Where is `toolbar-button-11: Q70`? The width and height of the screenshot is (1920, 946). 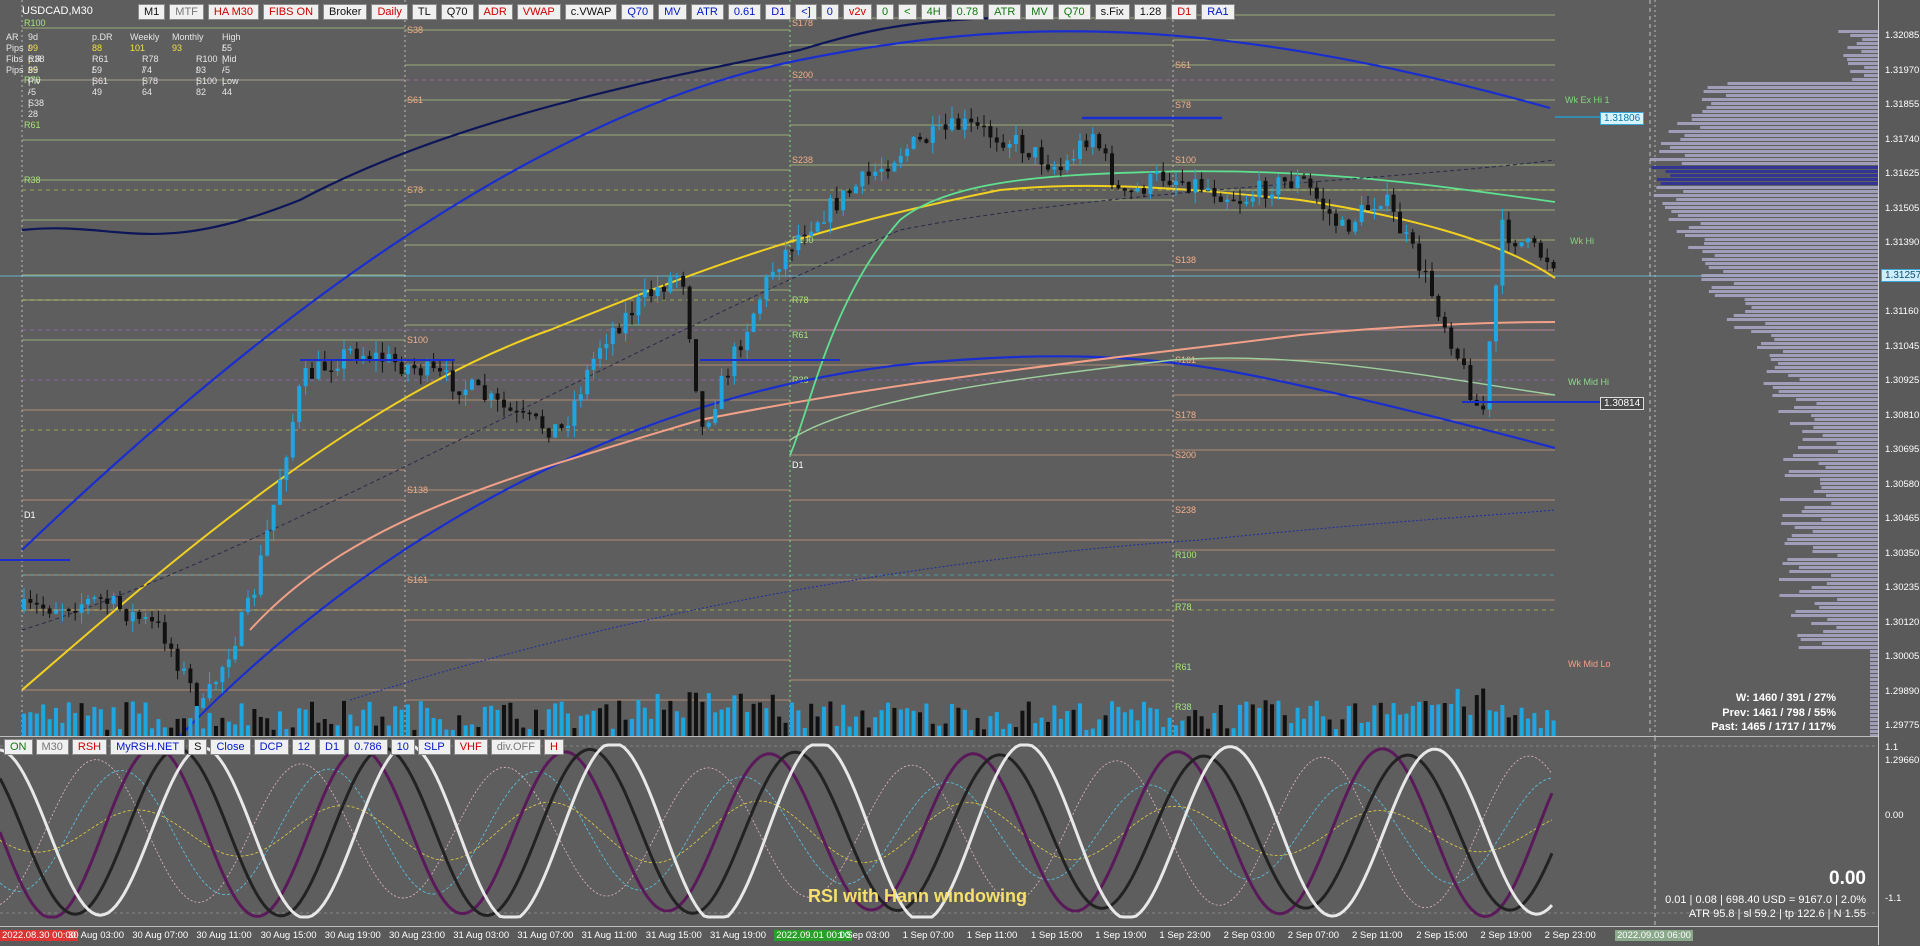
toolbar-button-11: Q70 is located at coordinates (638, 12).